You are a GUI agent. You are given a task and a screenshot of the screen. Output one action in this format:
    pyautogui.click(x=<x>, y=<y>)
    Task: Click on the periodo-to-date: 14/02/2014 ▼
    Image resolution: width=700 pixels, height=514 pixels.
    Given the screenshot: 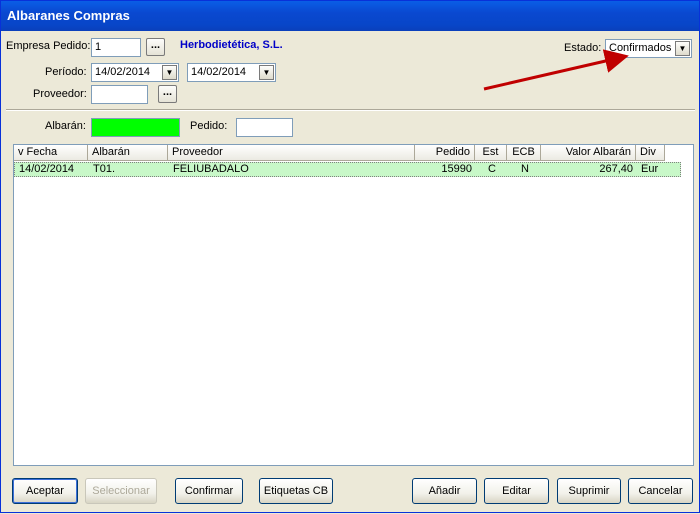 What is the action you would take?
    pyautogui.click(x=231, y=72)
    